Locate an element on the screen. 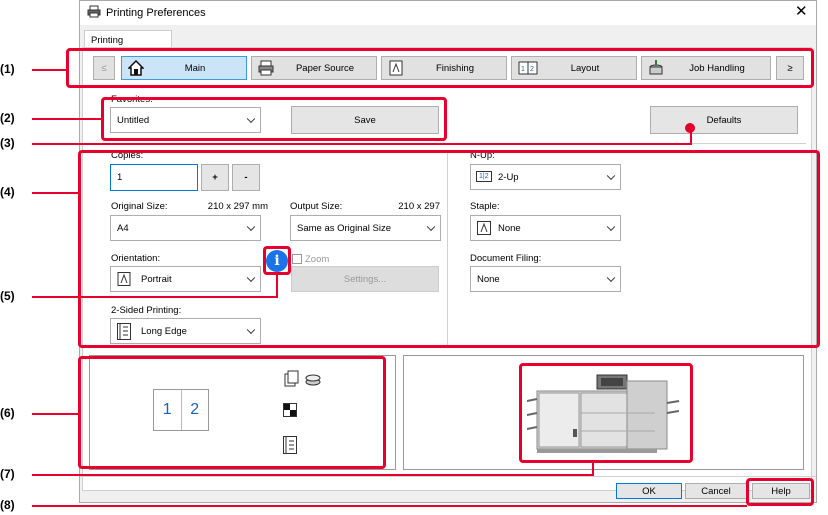 Image resolution: width=828 pixels, height=515 pixels. printer-icon is located at coordinates (94, 11).